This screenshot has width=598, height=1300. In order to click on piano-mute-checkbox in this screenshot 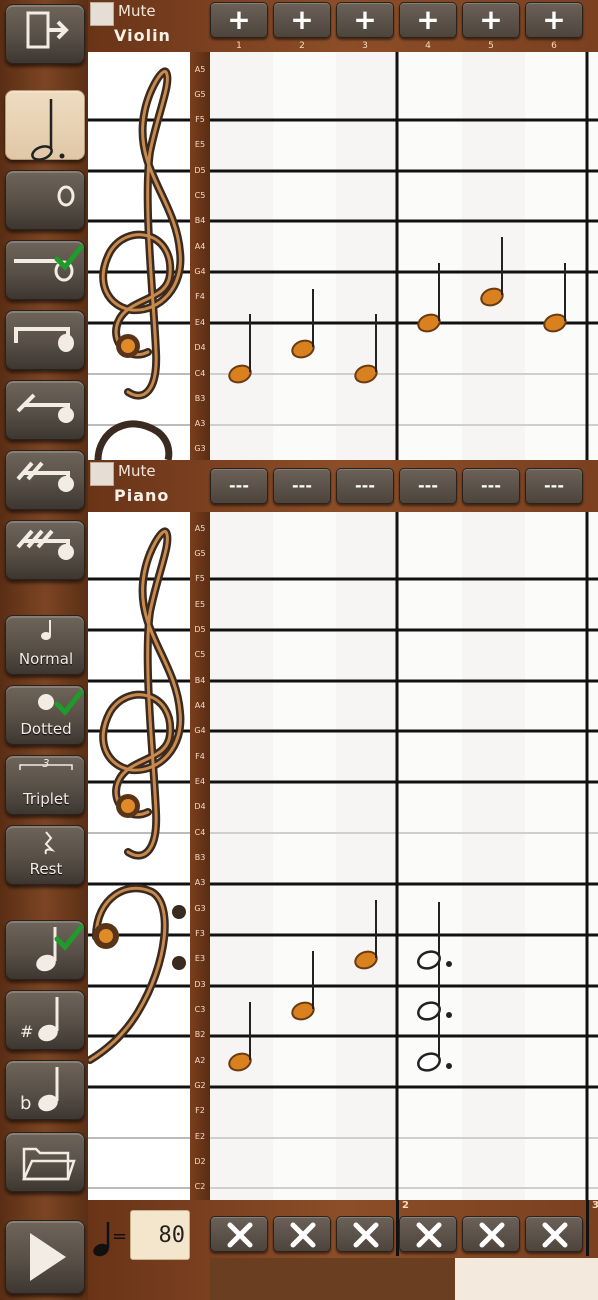, I will do `click(102, 474)`.